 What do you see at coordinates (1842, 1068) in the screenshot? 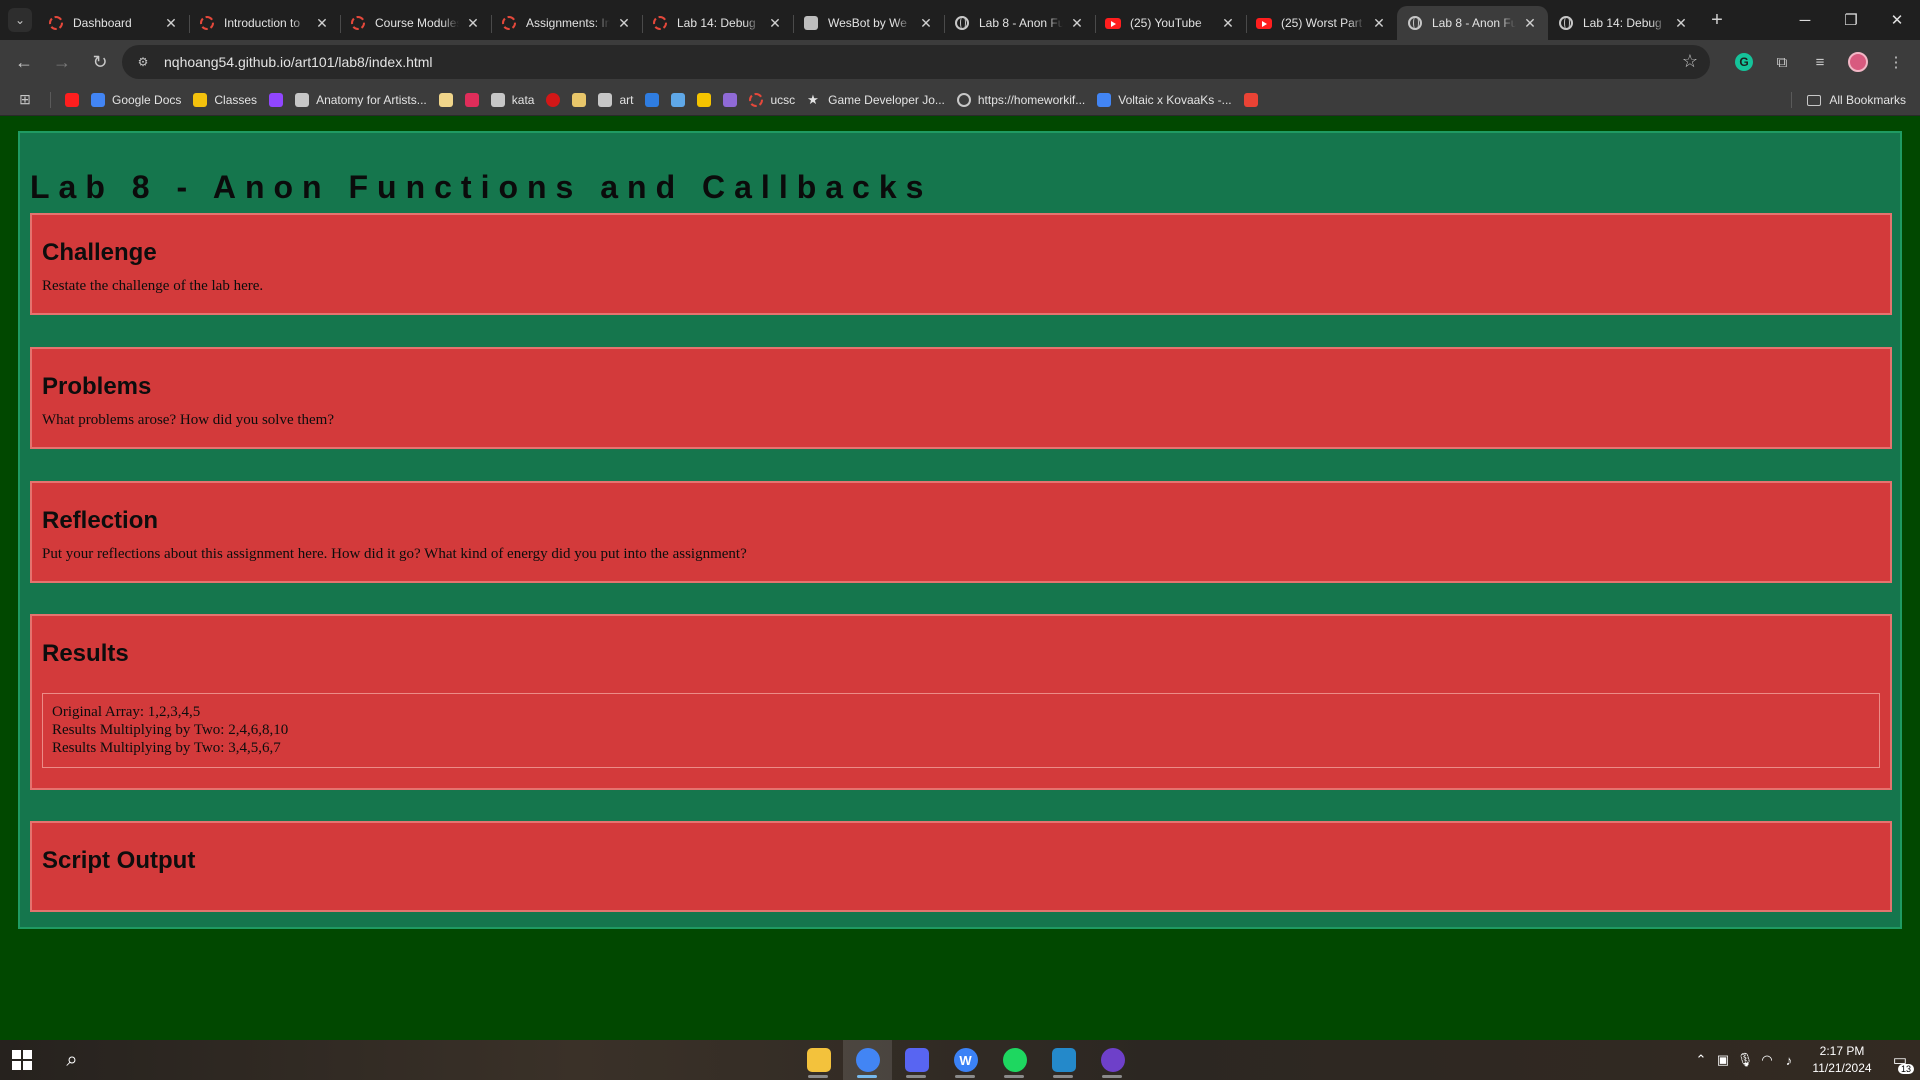
I see `clock-date: 11/21/2024` at bounding box center [1842, 1068].